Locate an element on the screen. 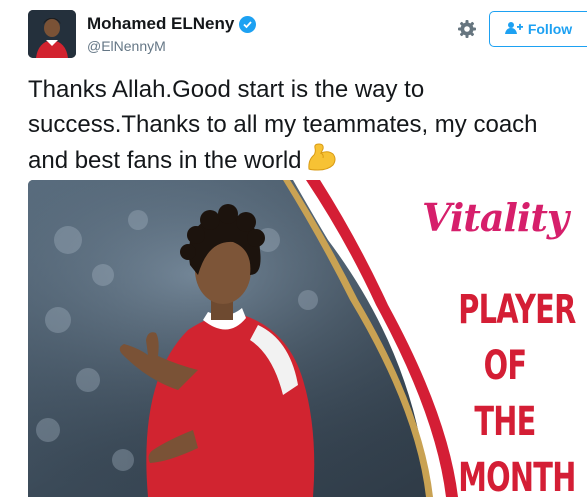 The height and width of the screenshot is (497, 587). user-handle: @ElNennyM is located at coordinates (126, 46).